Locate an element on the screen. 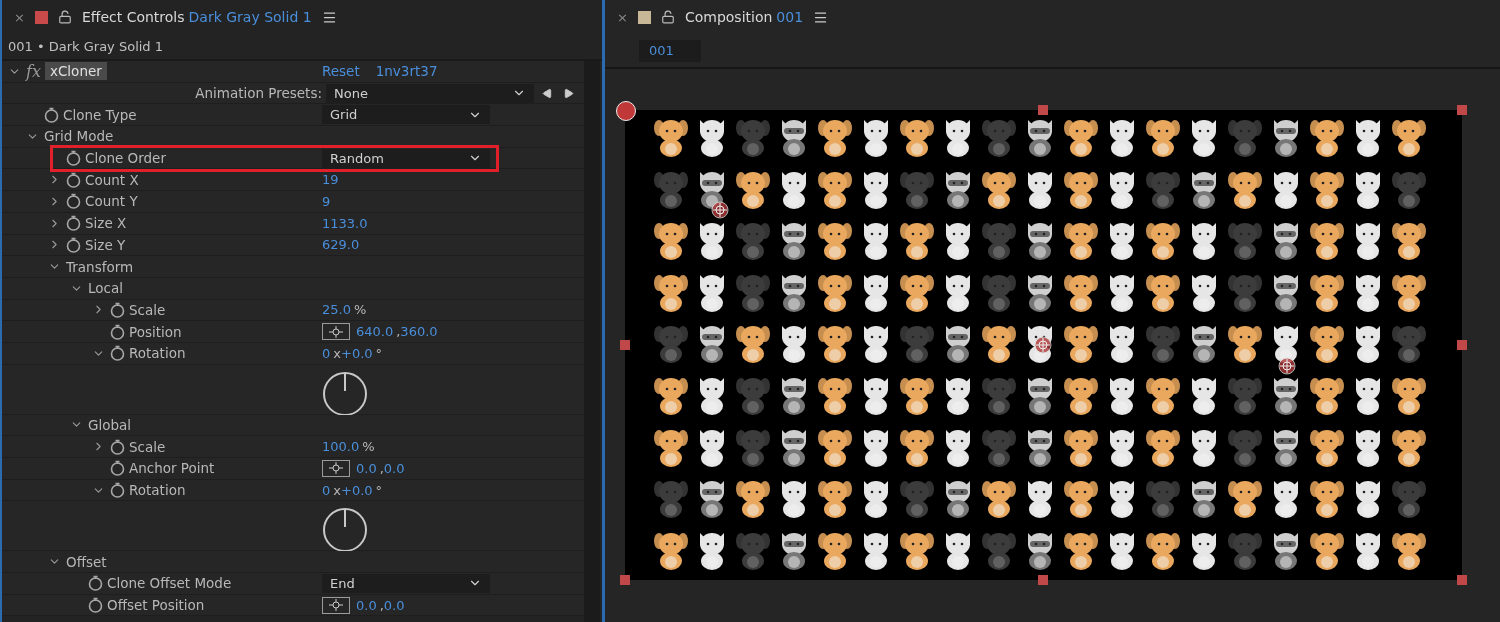  effect-name: xCloner is located at coordinates (75, 71).